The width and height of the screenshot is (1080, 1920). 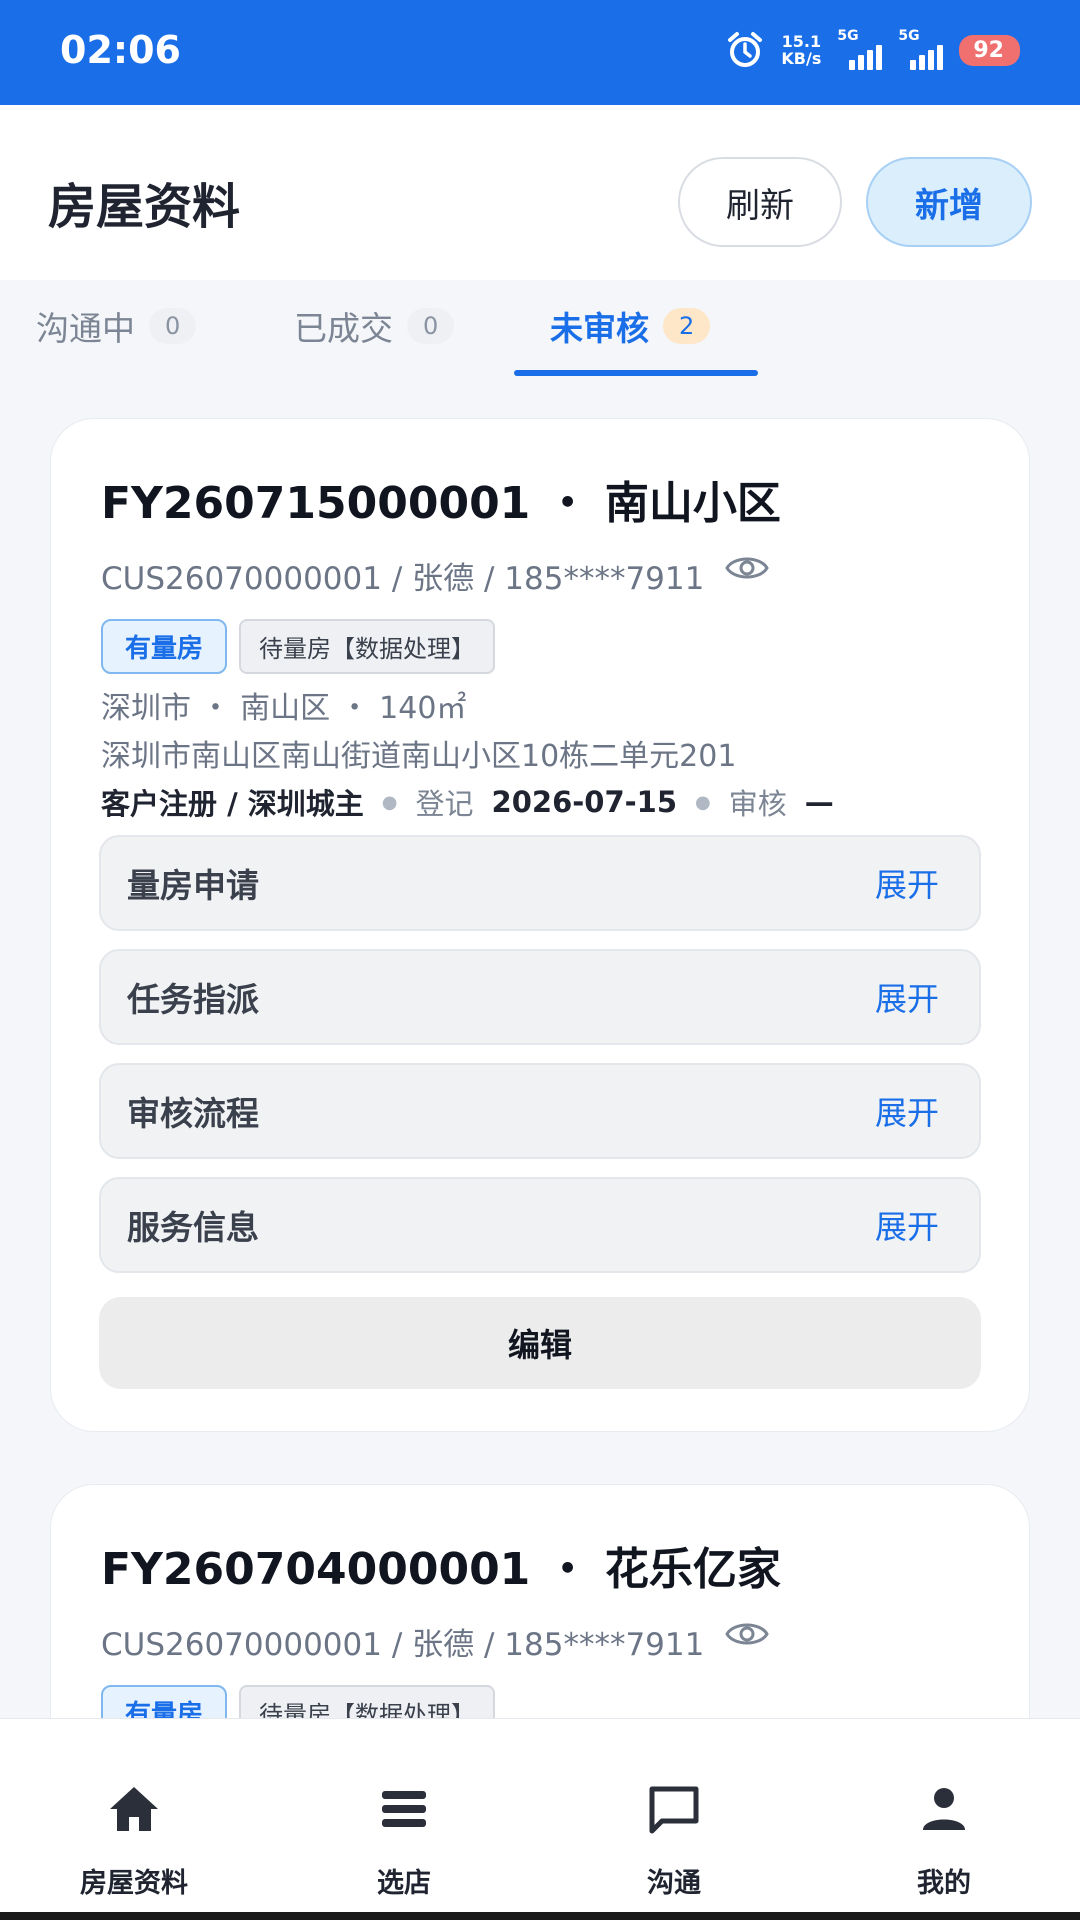 What do you see at coordinates (540, 997) in the screenshot?
I see `section-task-assign: 任务指派 展开` at bounding box center [540, 997].